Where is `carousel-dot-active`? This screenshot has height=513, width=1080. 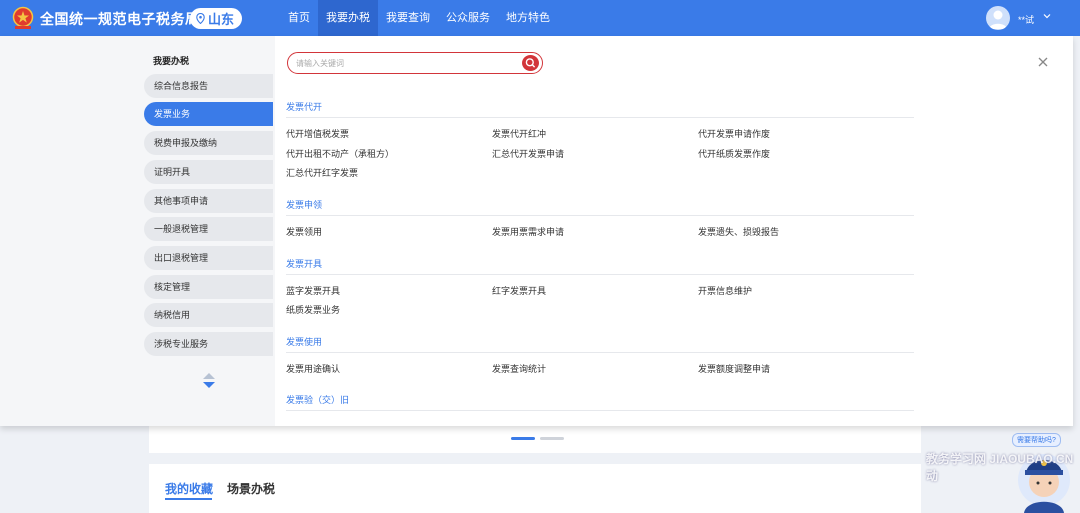 carousel-dot-active is located at coordinates (523, 438).